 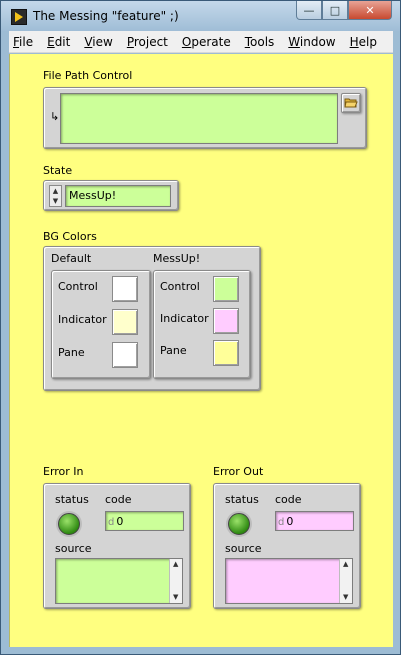 I want to click on messup-colors-box: Control Indicator Pane, so click(x=202, y=324).